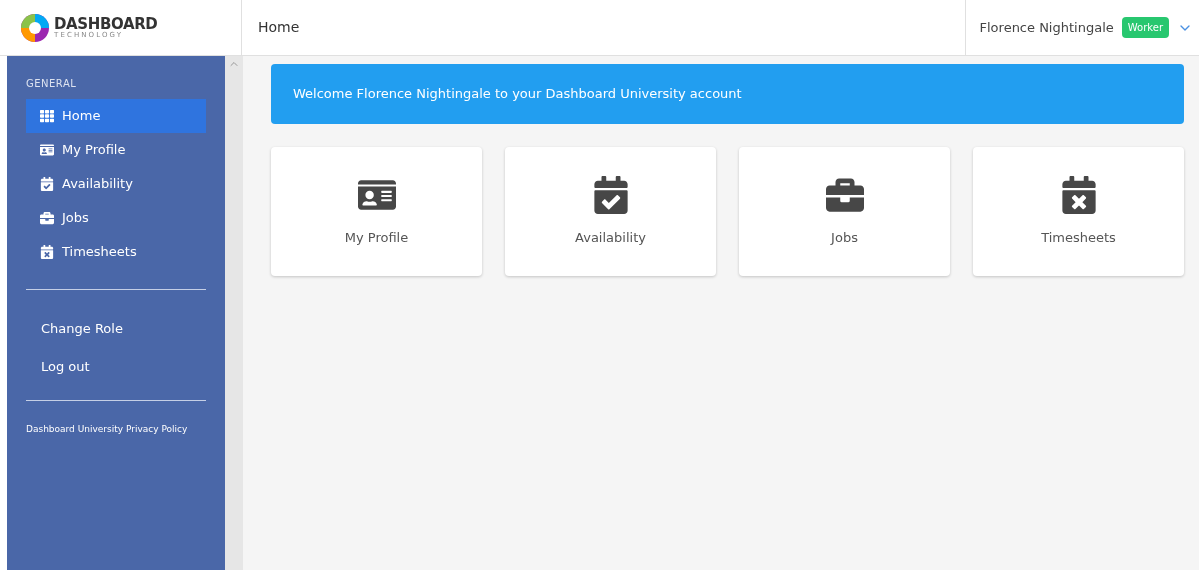  I want to click on nav-link: Change Role, so click(116, 329).